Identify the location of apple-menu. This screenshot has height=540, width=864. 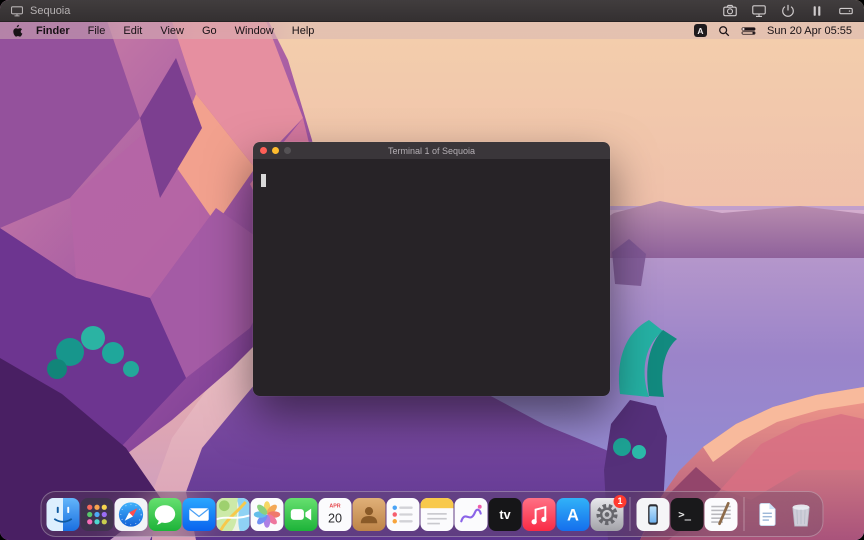
(17, 31).